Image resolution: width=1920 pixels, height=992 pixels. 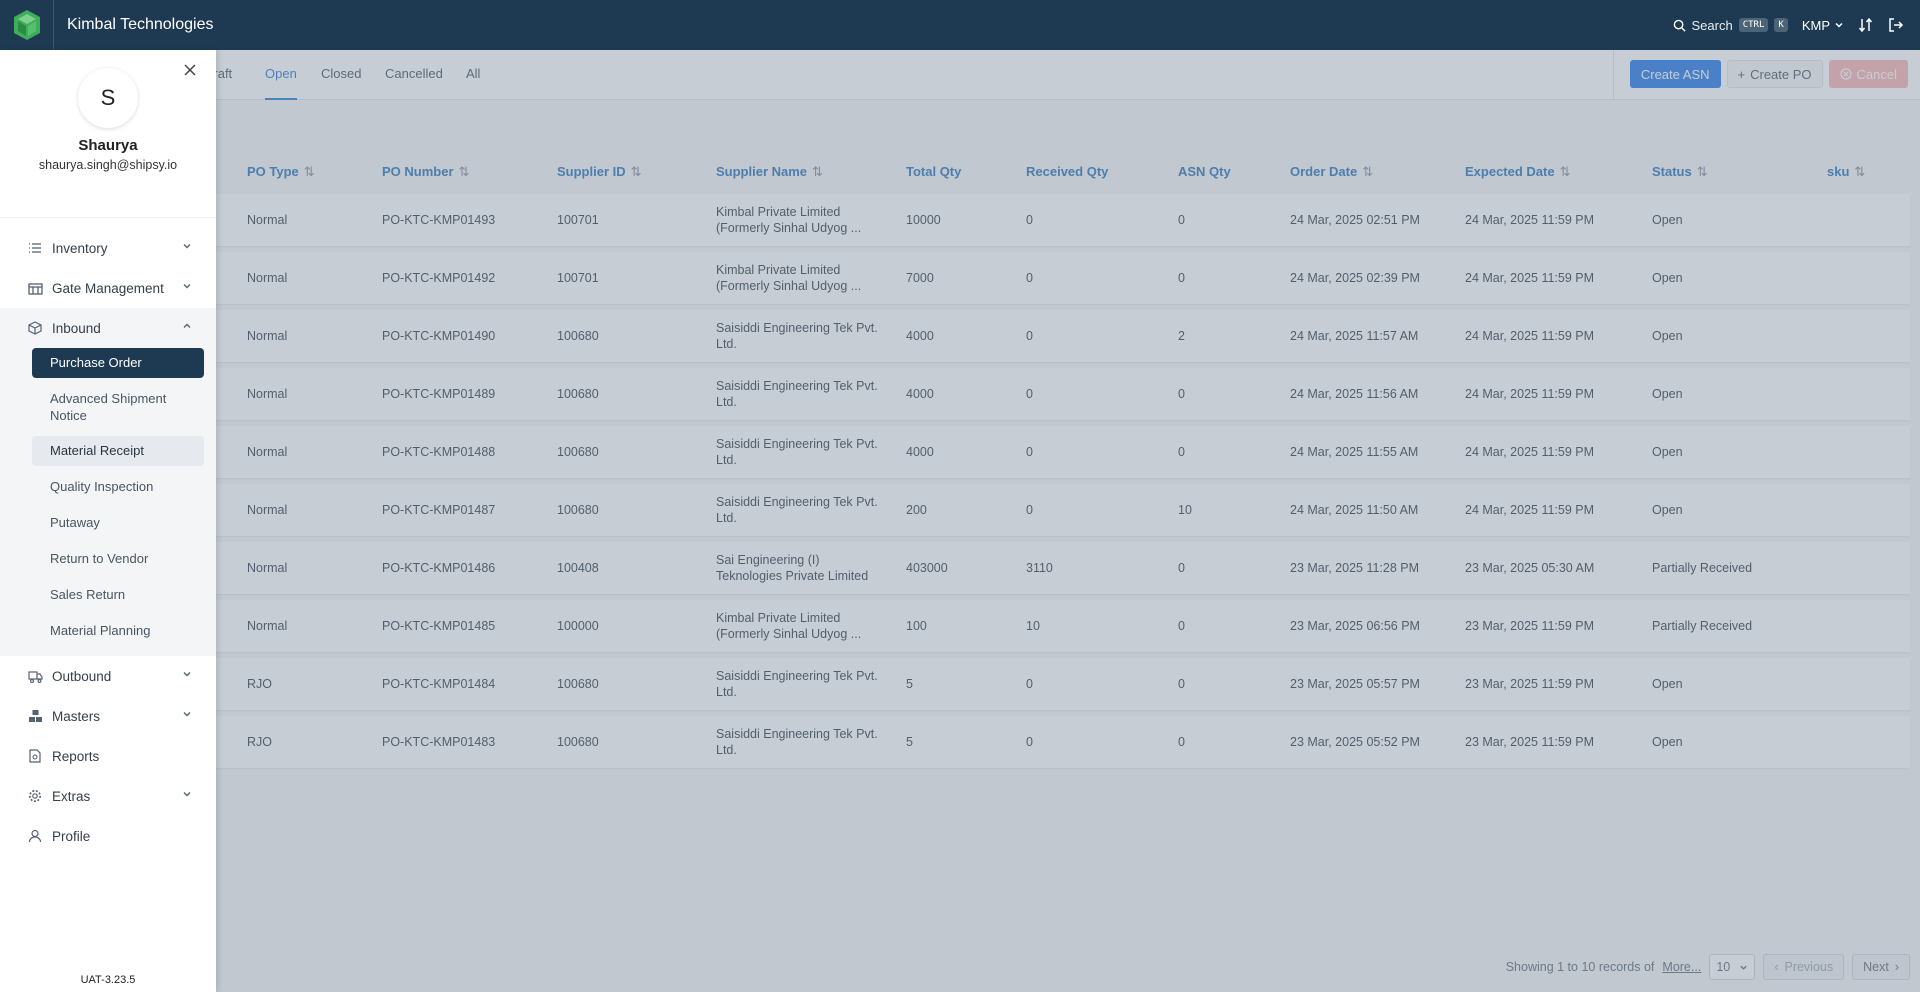 I want to click on sidebar-item-gate-management: Gate Management, so click(x=108, y=288).